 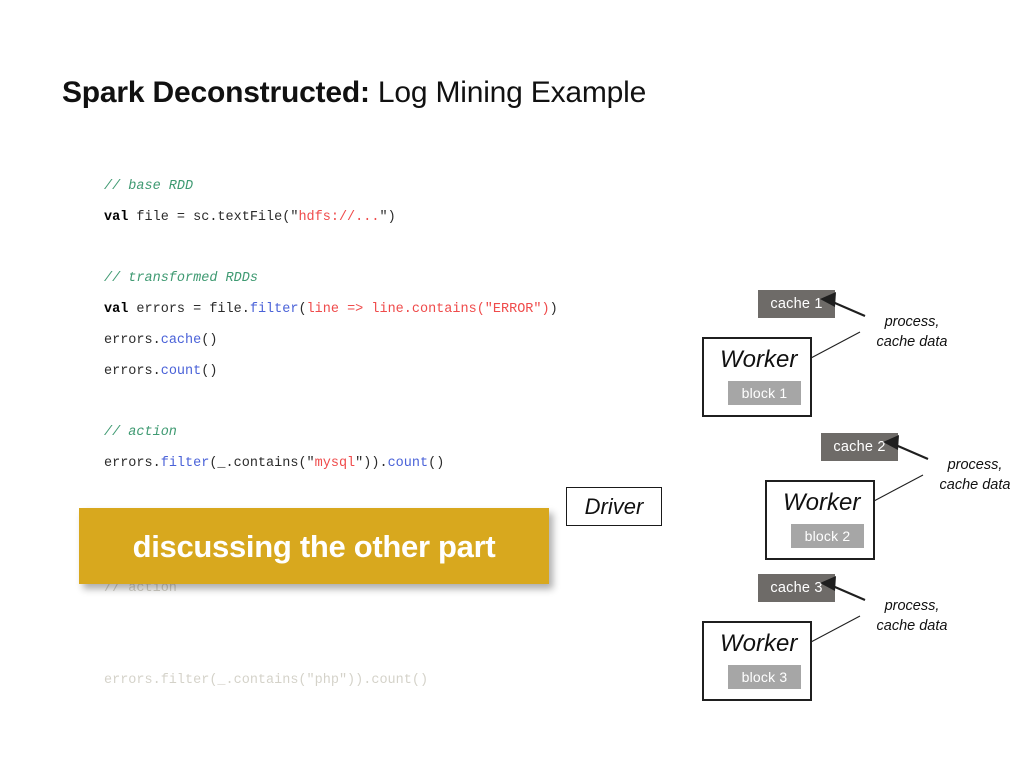 I want to click on process-cache-label-2: process, cache data, so click(x=969, y=475).